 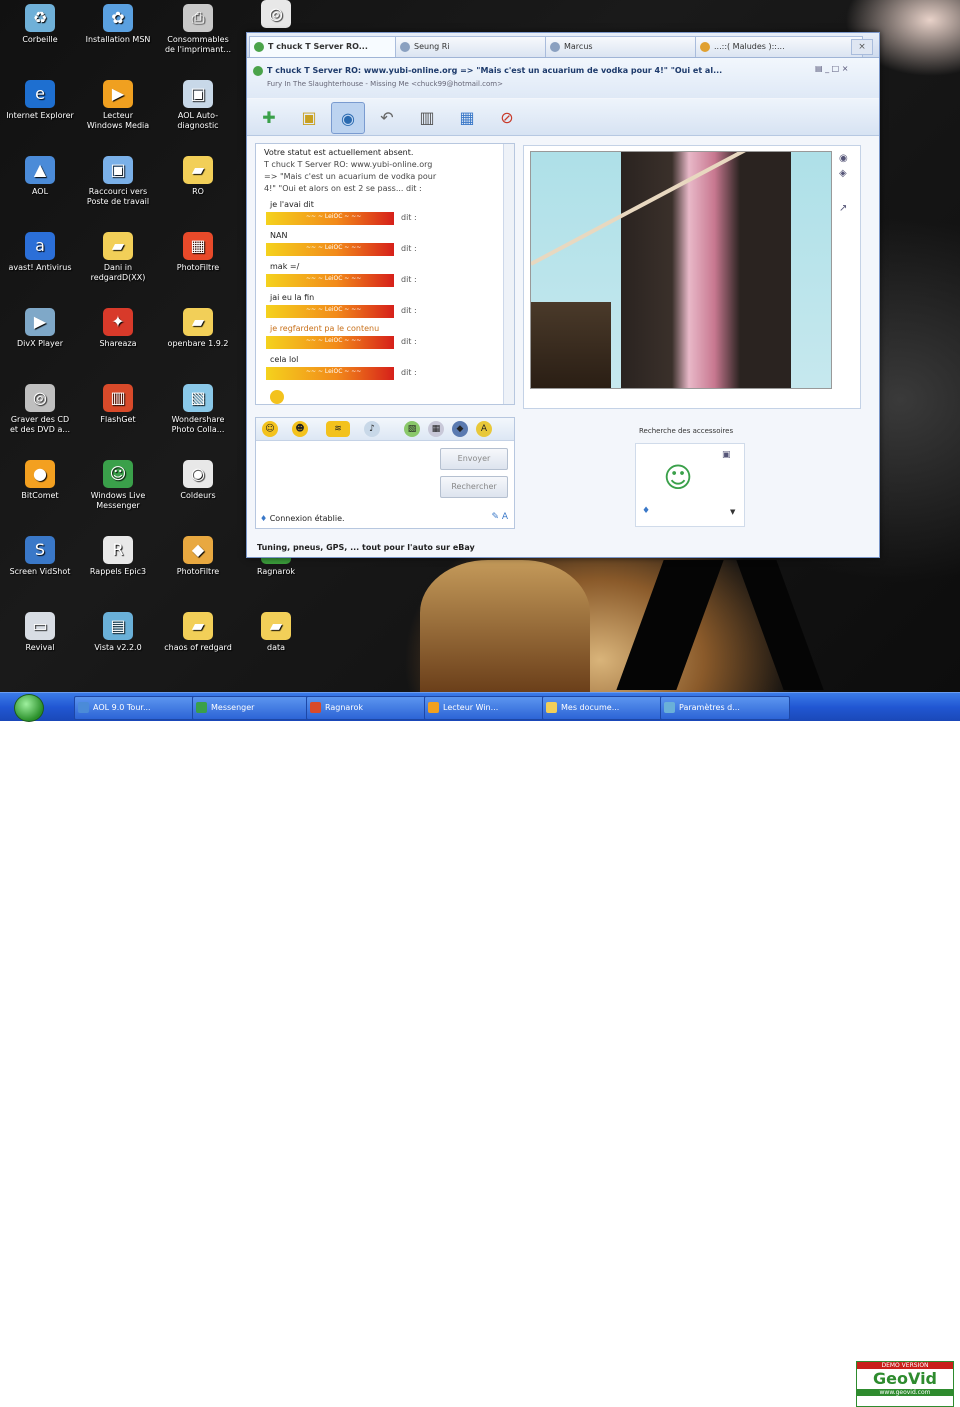 What do you see at coordinates (474, 487) in the screenshot?
I see `search-button: Rechercher` at bounding box center [474, 487].